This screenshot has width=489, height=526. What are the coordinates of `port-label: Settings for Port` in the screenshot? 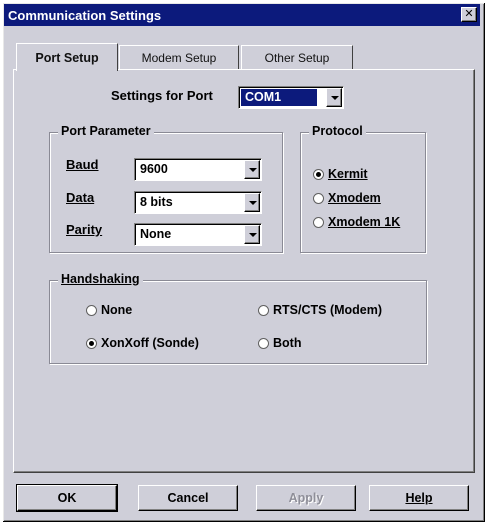 It's located at (162, 95).